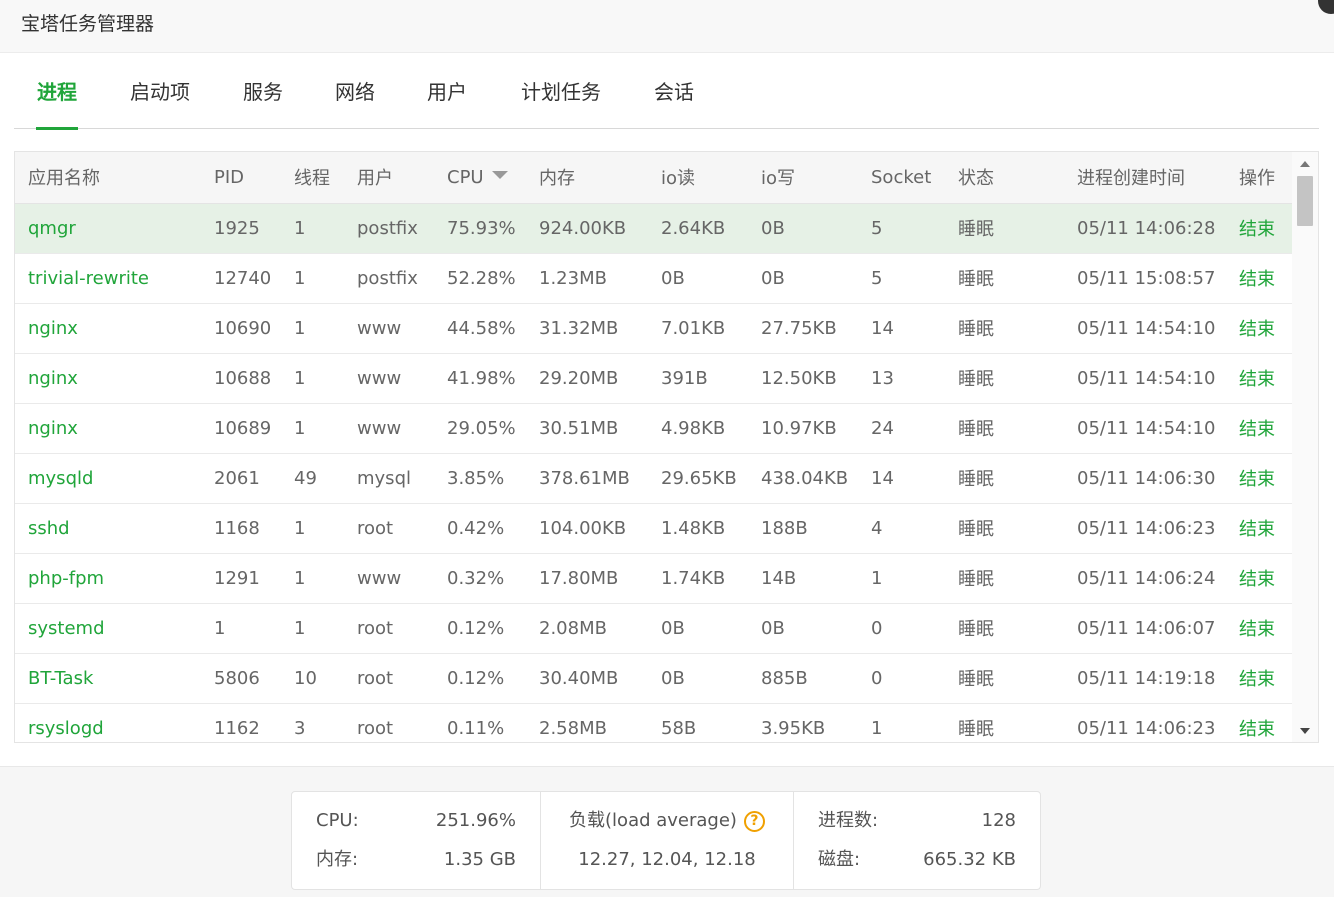 This screenshot has height=897, width=1334. I want to click on cell-pid: 10690, so click(241, 328).